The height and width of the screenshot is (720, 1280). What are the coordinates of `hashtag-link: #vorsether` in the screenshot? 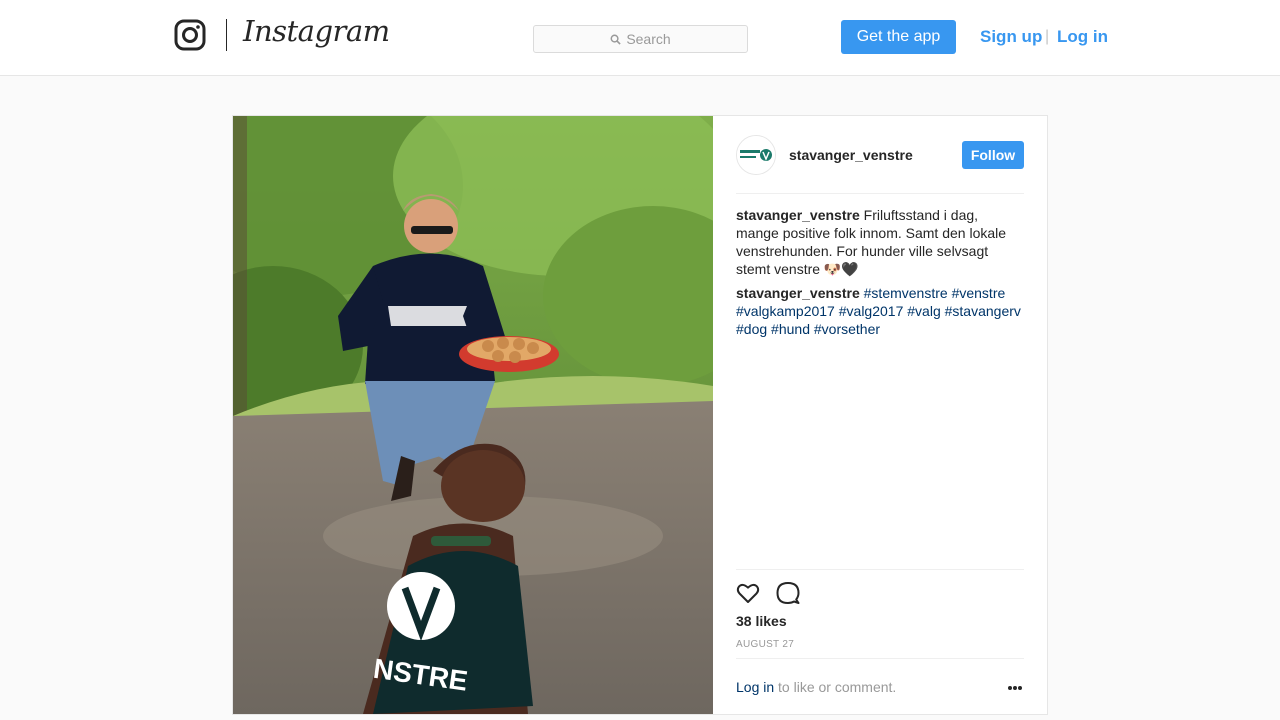 It's located at (847, 329).